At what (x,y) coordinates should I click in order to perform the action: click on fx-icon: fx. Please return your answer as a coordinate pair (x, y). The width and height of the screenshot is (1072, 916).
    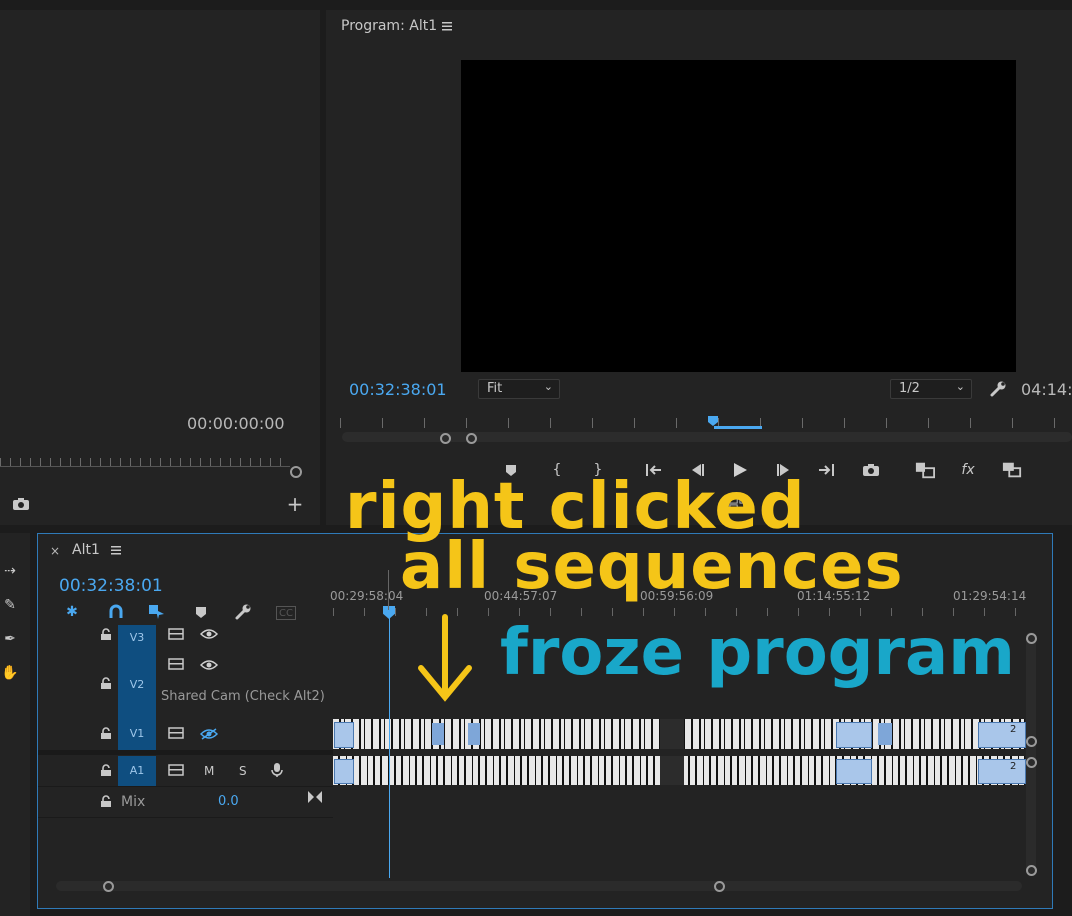
    Looking at the image, I should click on (968, 470).